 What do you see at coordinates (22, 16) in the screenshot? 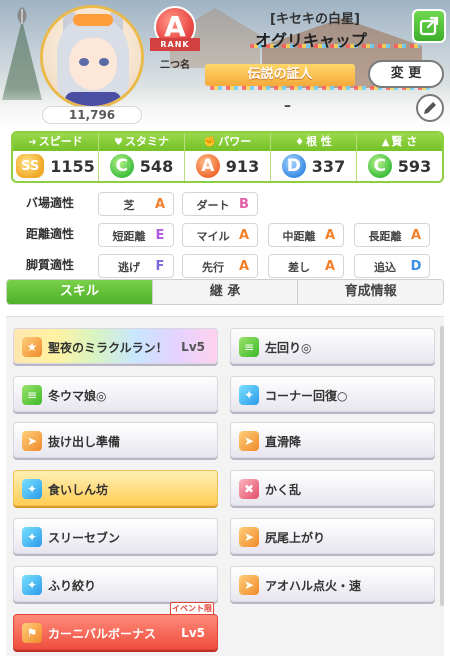
I see `leaf-icon` at bounding box center [22, 16].